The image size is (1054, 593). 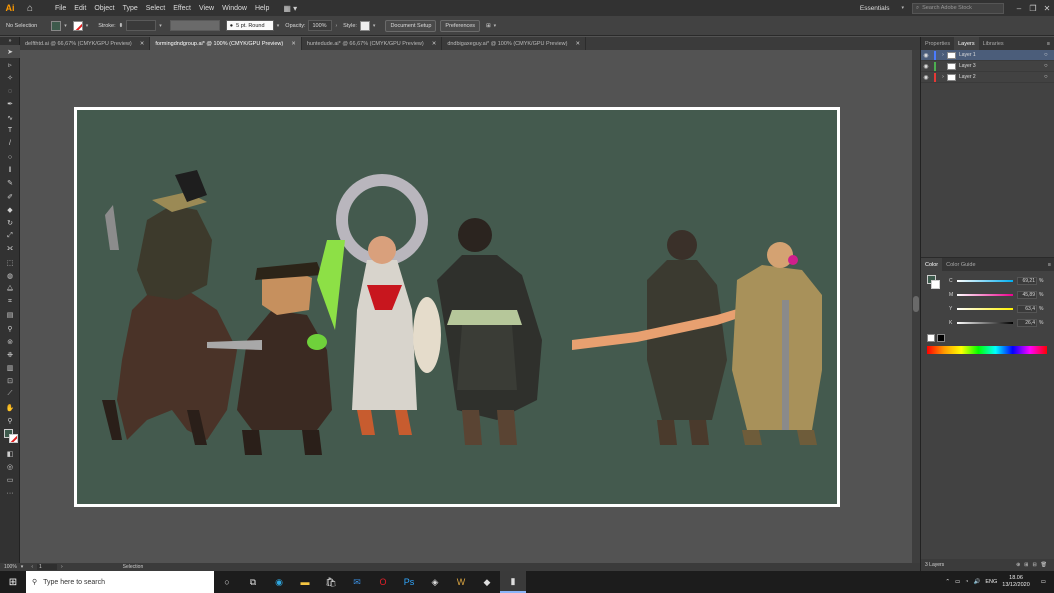 I want to click on curvature-tool-icon: ∿, so click(x=10, y=117).